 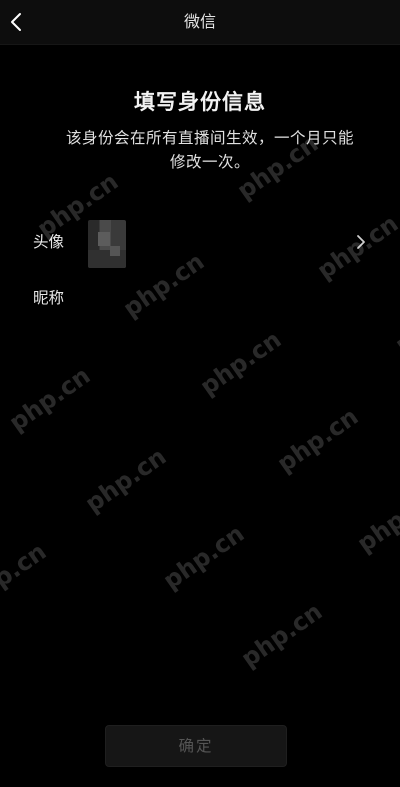 I want to click on avatar-label: 头像, so click(x=49, y=242).